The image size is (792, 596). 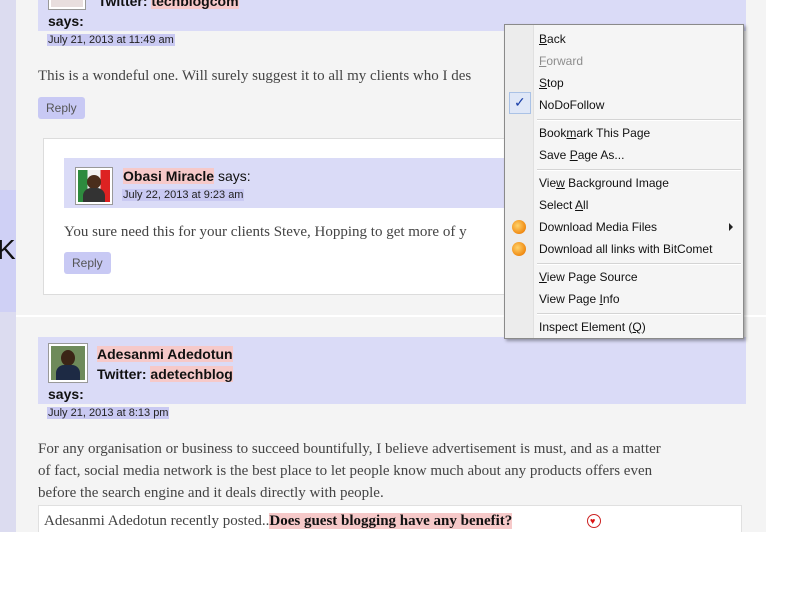 I want to click on menu-item-back: Back, so click(x=552, y=39).